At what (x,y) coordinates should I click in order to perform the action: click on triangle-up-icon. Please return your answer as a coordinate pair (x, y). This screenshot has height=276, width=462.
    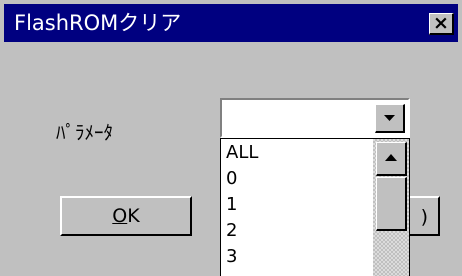
    Looking at the image, I should click on (391, 157).